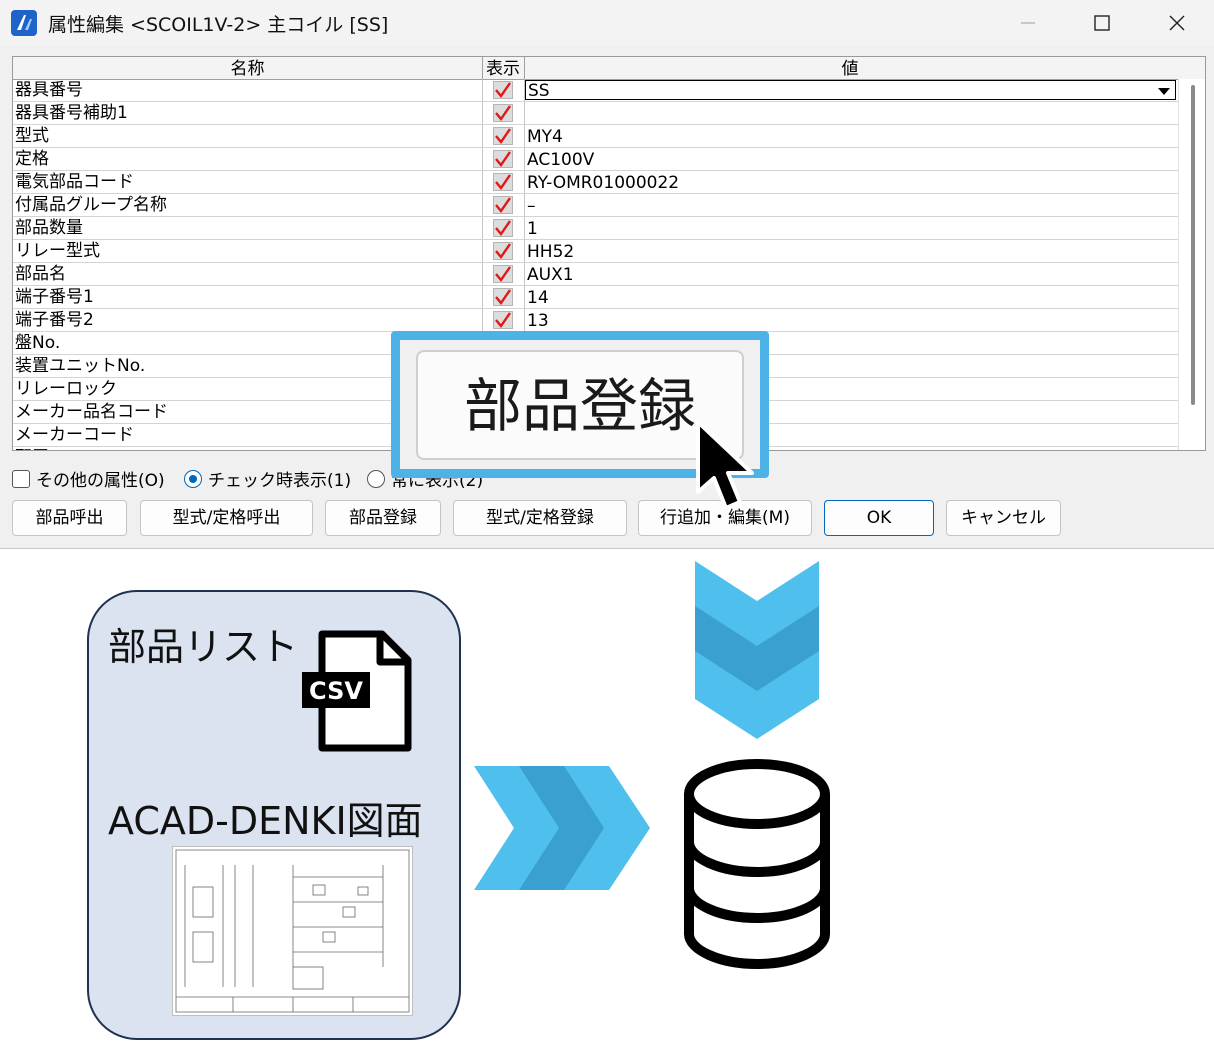 The image size is (1214, 1041). What do you see at coordinates (71, 113) in the screenshot?
I see `attribute-name: 器具番号補助1` at bounding box center [71, 113].